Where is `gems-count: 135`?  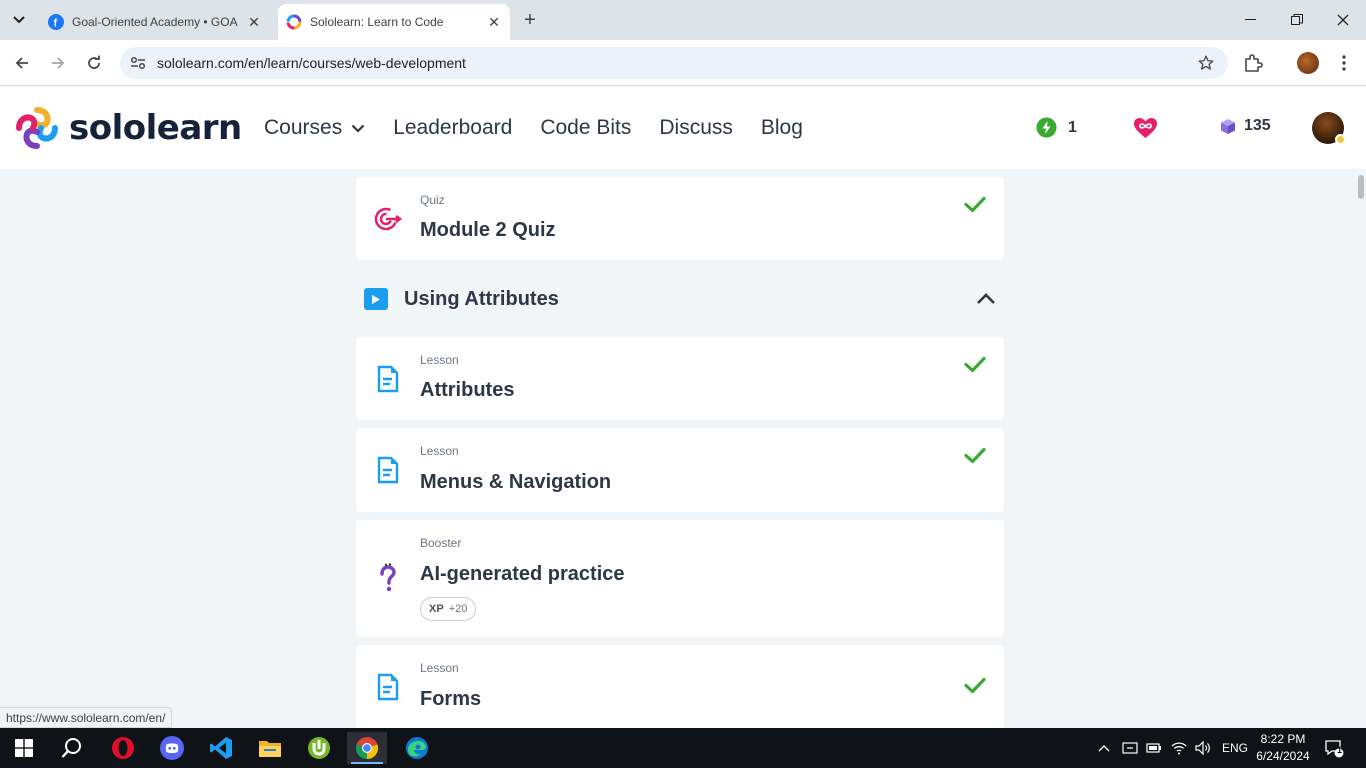
gems-count: 135 is located at coordinates (1257, 125).